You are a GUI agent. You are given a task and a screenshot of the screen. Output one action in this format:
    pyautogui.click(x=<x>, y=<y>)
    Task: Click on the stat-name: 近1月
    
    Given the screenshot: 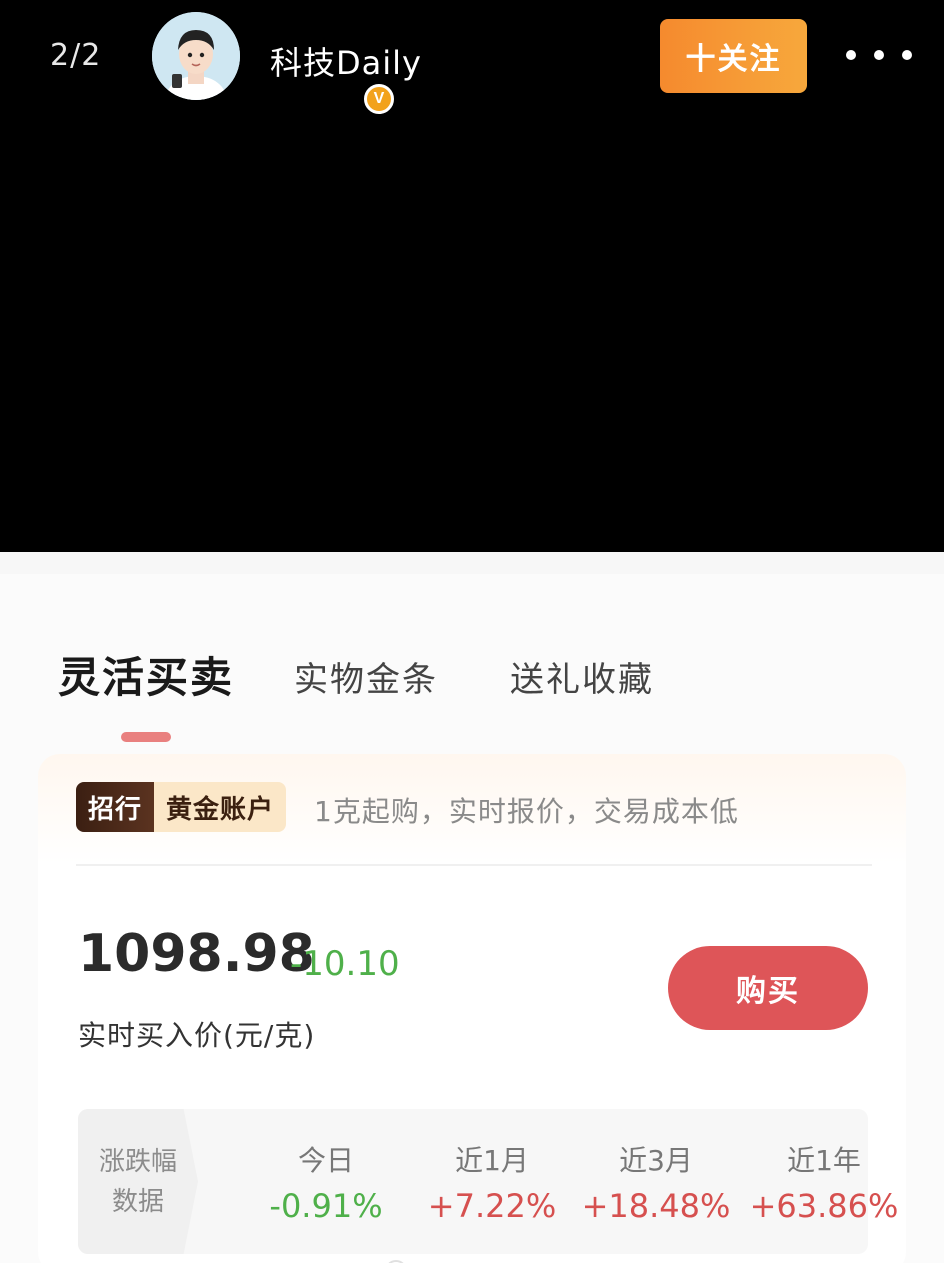 What is the action you would take?
    pyautogui.click(x=492, y=1160)
    